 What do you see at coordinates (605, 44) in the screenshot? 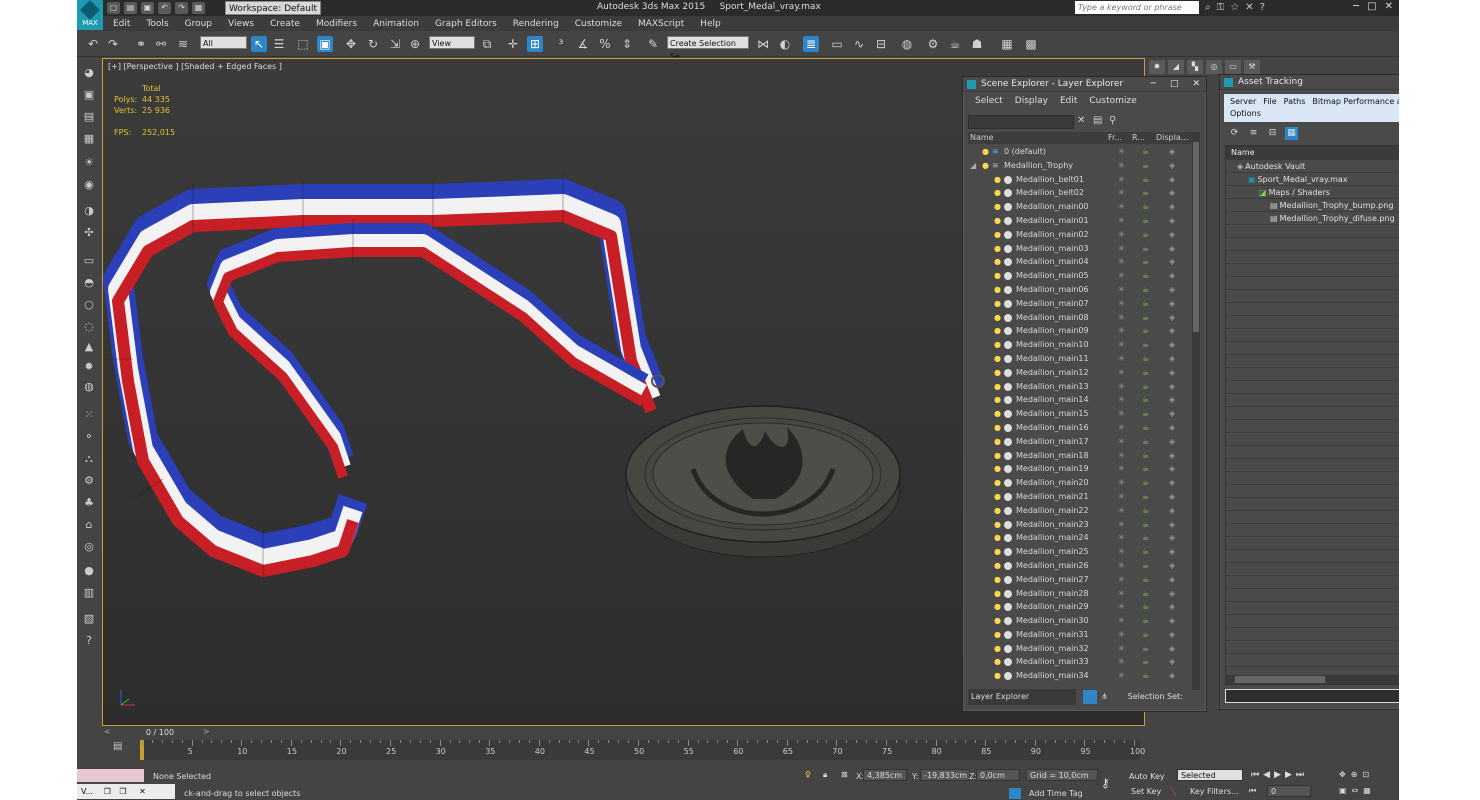
I see `percent-snap-icon: %` at bounding box center [605, 44].